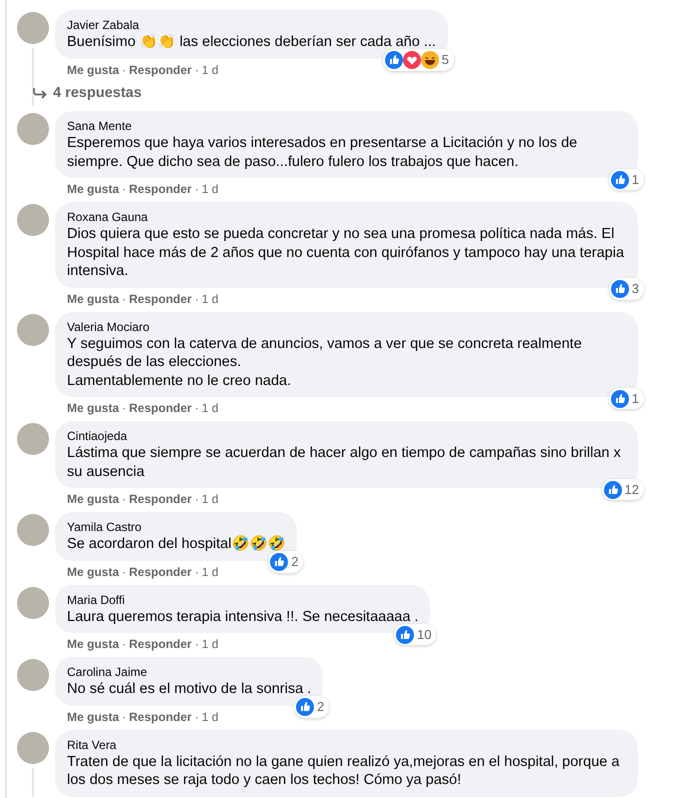 This screenshot has height=798, width=675. Describe the element at coordinates (176, 527) in the screenshot. I see `author-name: Yamila Castro` at that location.